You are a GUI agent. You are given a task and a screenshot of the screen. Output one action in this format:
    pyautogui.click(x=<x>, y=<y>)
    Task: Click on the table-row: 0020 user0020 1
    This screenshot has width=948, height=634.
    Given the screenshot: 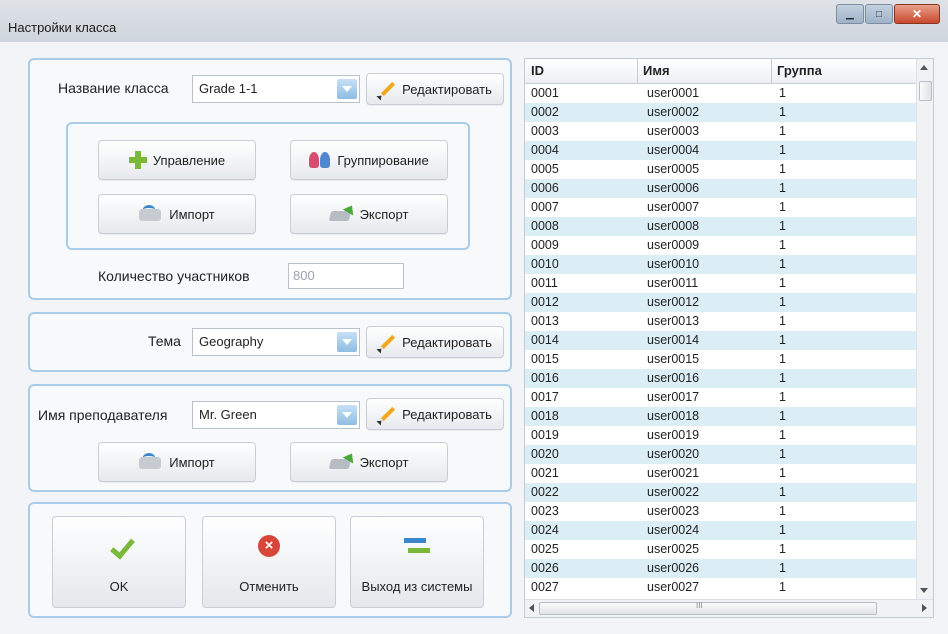 What is the action you would take?
    pyautogui.click(x=720, y=454)
    